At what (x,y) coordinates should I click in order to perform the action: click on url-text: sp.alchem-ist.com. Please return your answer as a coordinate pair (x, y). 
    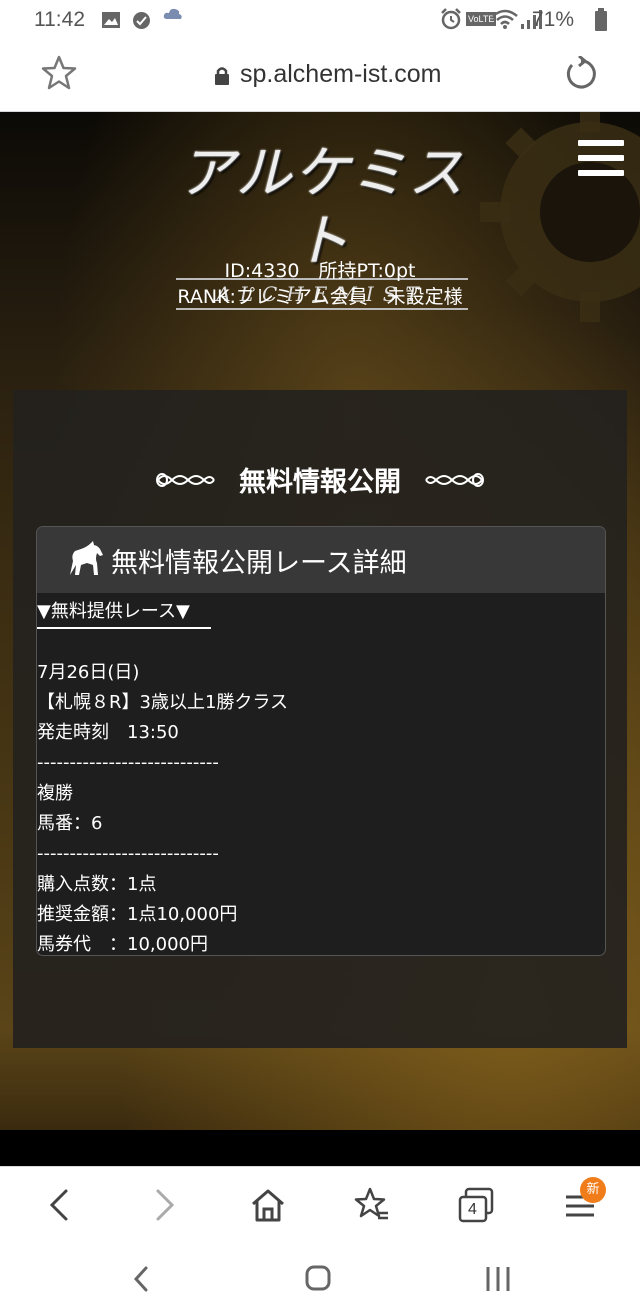
    Looking at the image, I should click on (340, 74).